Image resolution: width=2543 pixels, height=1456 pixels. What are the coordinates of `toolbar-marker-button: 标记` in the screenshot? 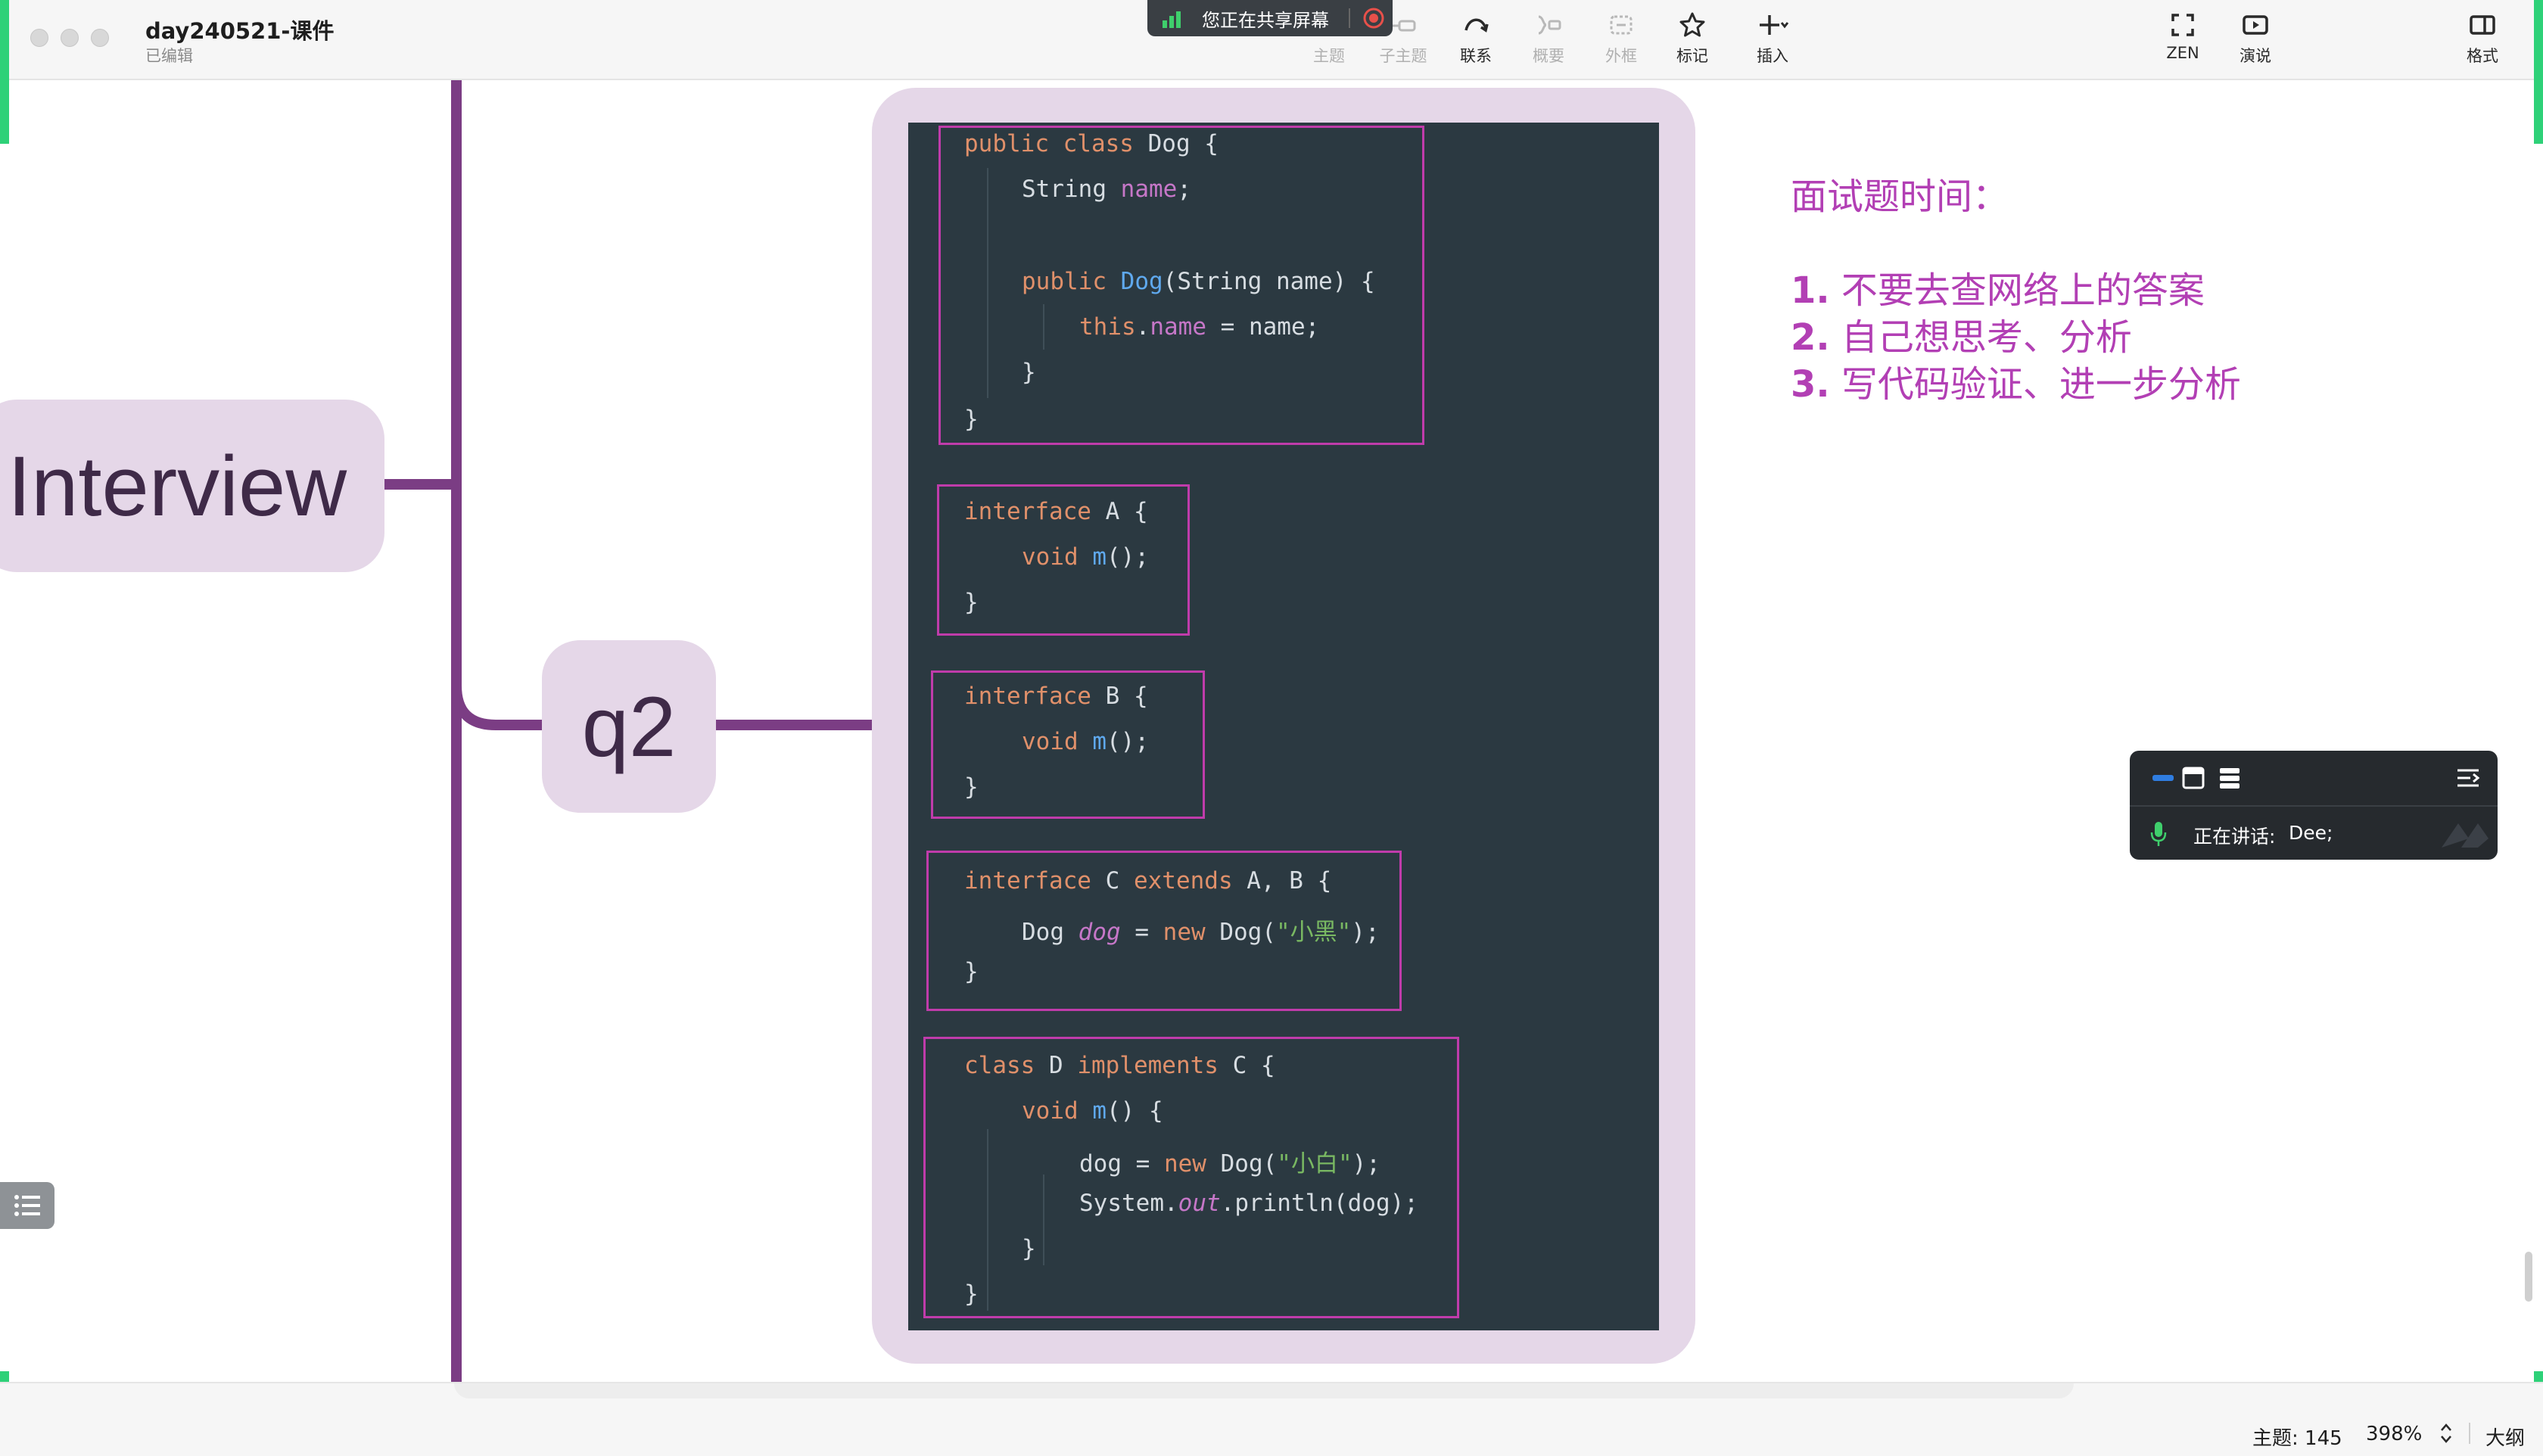 It's located at (1692, 41).